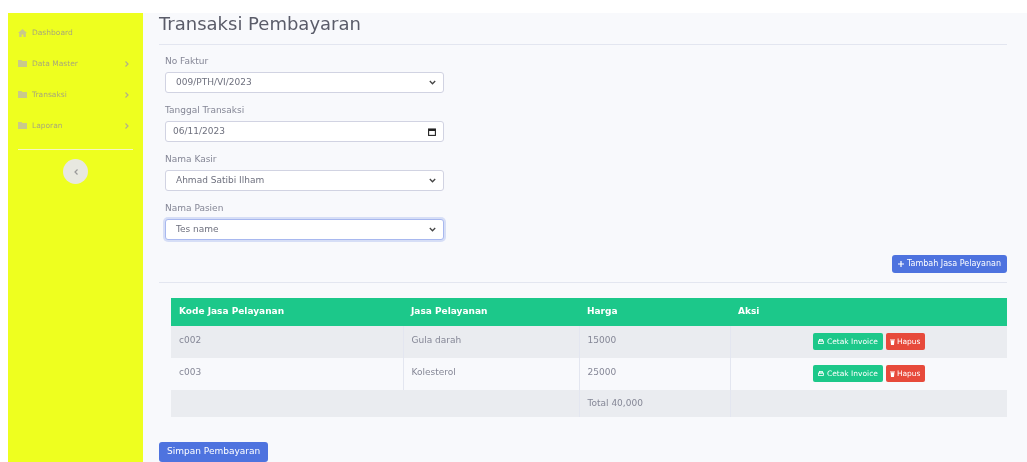 This screenshot has height=462, width=1027. I want to click on home-icon, so click(22, 32).